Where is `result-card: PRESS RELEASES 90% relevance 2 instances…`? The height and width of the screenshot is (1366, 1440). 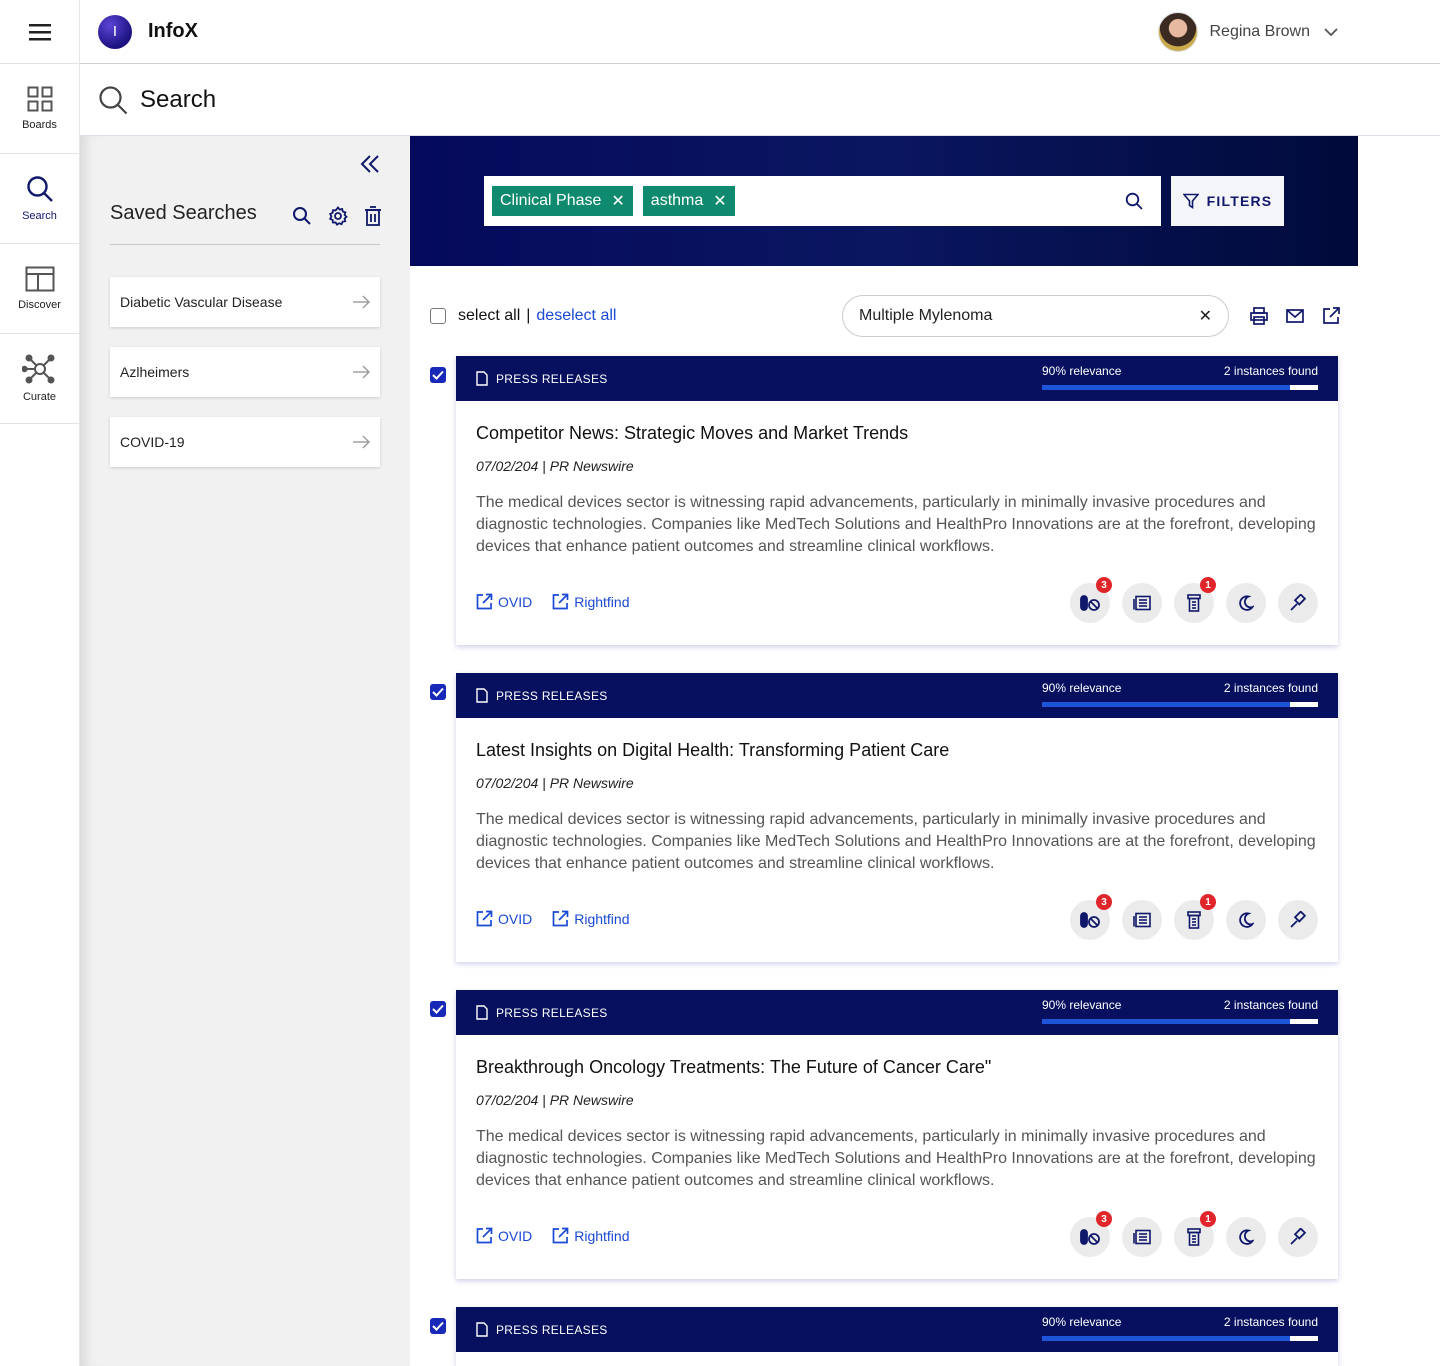
result-card: PRESS RELEASES 90% relevance 2 instances… is located at coordinates (897, 817).